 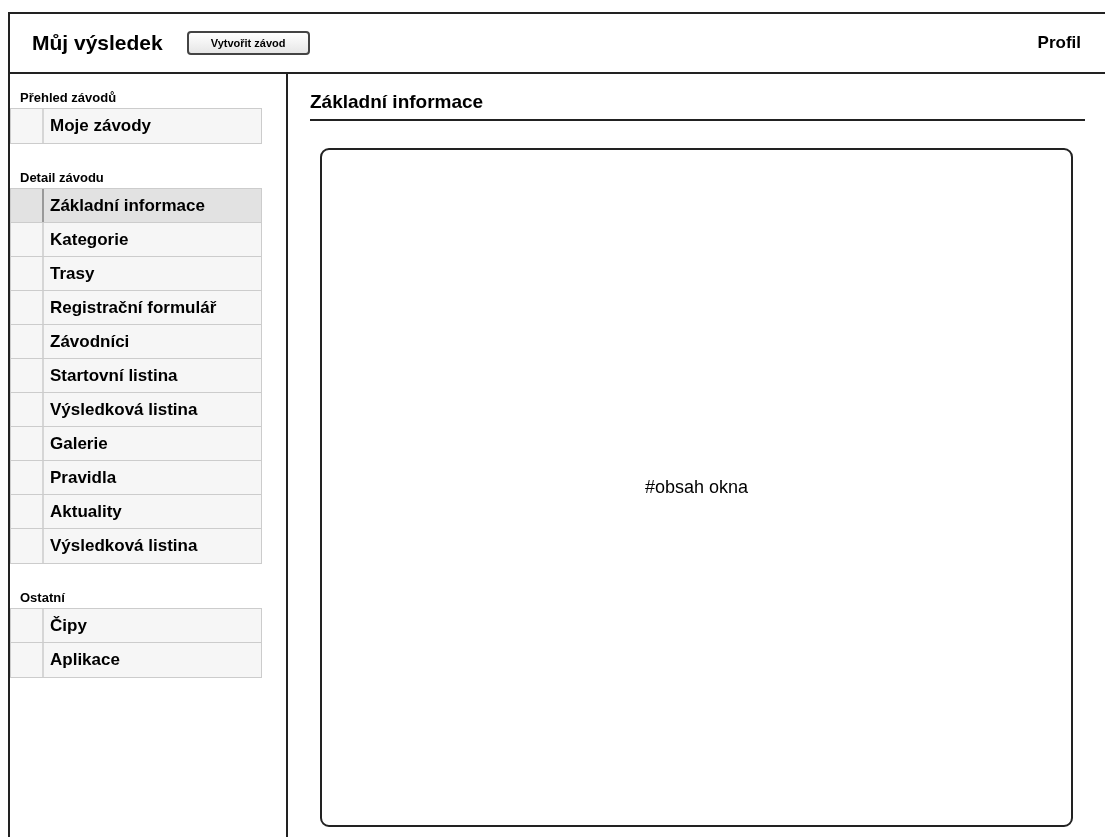 I want to click on sidebar-item: Aplikace, so click(x=136, y=660).